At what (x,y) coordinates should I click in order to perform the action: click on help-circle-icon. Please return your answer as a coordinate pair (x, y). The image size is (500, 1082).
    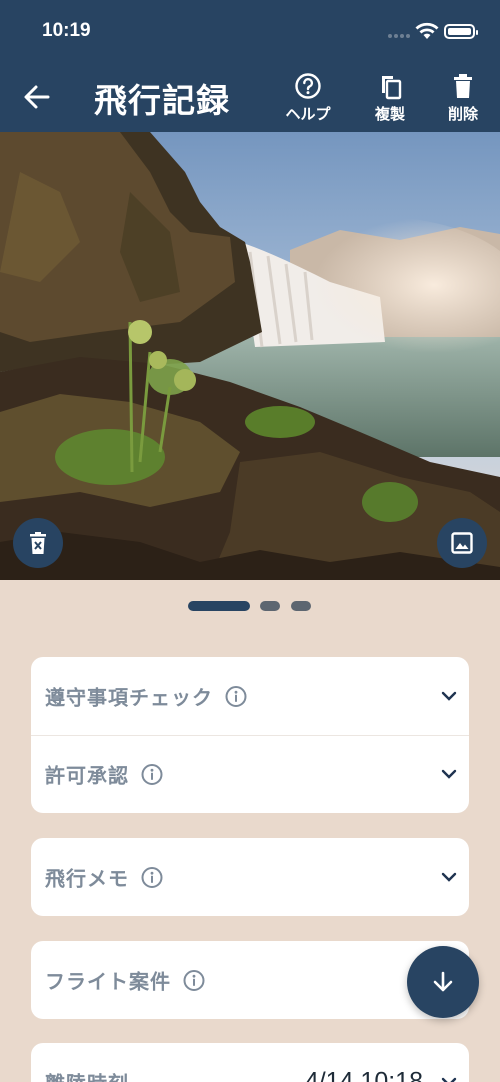
    Looking at the image, I should click on (308, 86).